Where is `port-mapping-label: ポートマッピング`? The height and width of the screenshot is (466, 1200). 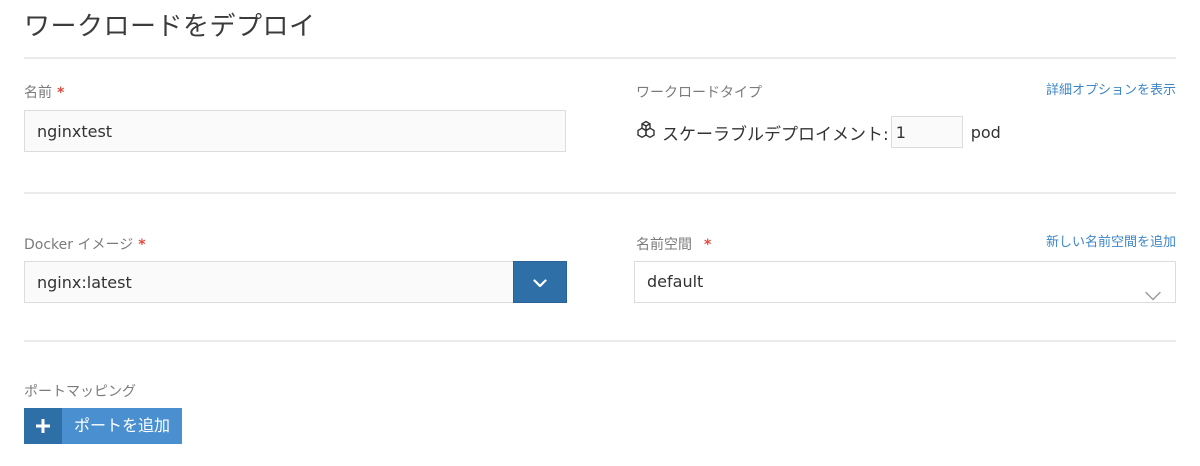
port-mapping-label: ポートマッピング is located at coordinates (80, 392).